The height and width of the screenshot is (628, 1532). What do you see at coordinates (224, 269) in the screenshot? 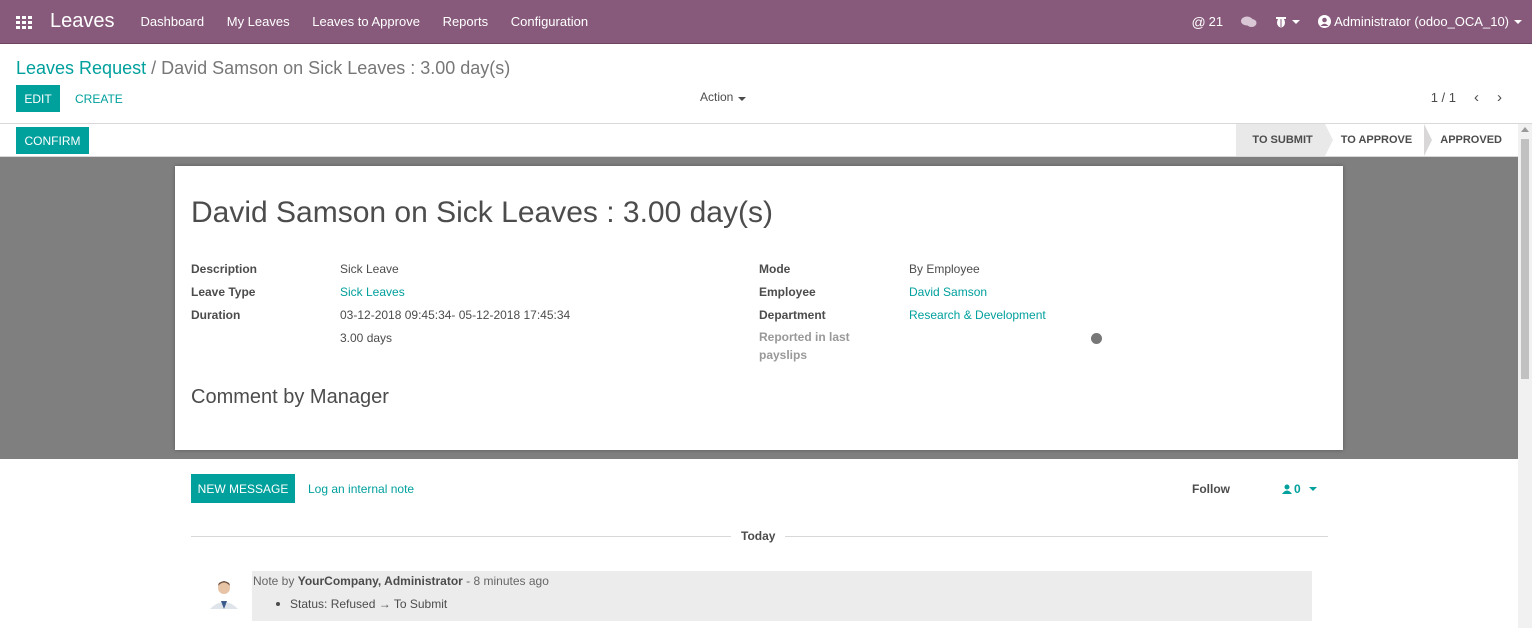
I see `description-label: Description` at bounding box center [224, 269].